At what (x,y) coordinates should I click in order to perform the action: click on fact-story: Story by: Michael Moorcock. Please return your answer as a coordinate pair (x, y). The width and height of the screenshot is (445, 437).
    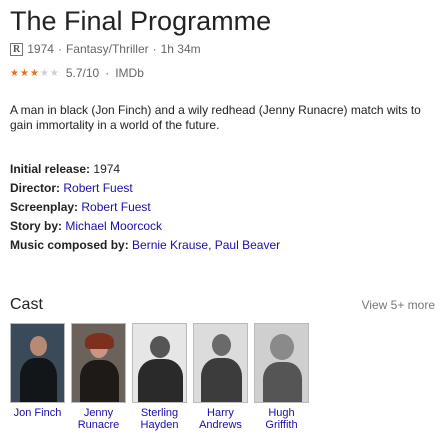
    Looking at the image, I should click on (145, 226).